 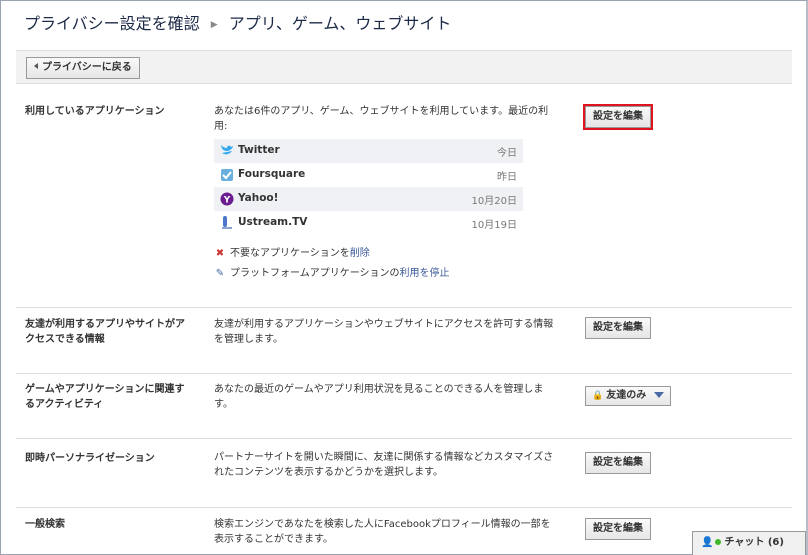 What do you see at coordinates (707, 542) in the screenshot?
I see `user-icon: 👤` at bounding box center [707, 542].